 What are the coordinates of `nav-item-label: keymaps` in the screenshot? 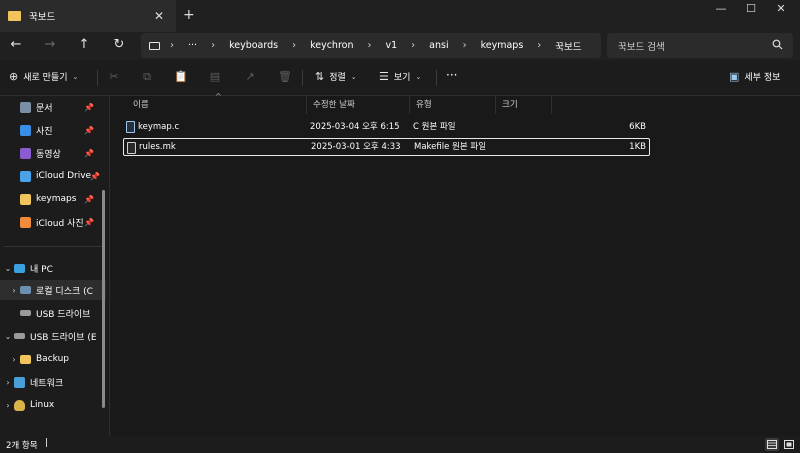 It's located at (56, 199).